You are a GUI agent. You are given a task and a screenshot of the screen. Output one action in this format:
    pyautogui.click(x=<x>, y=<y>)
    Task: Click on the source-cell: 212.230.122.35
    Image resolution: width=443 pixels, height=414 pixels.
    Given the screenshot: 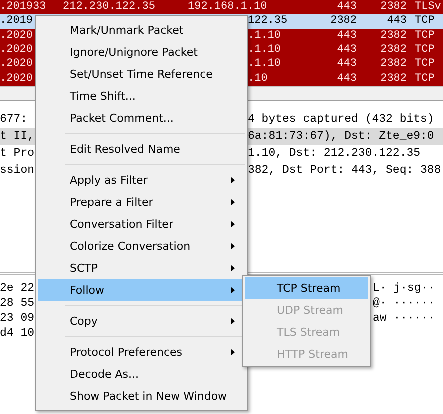 What is the action you would take?
    pyautogui.click(x=109, y=7)
    